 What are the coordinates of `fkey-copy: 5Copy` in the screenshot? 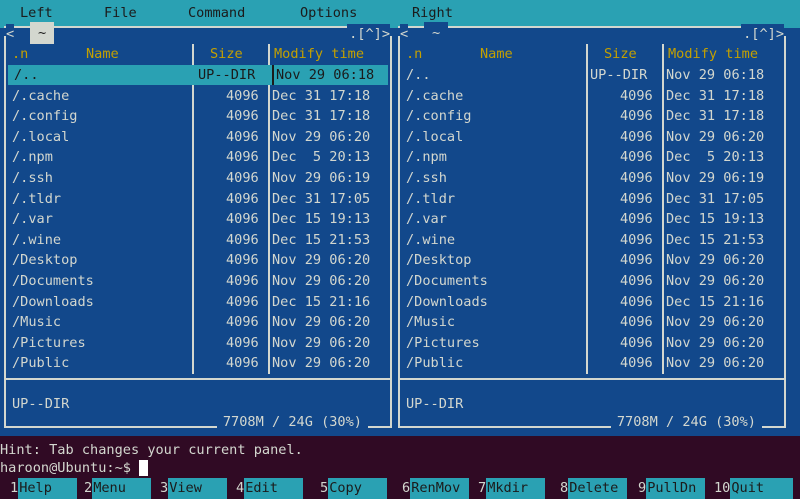 It's located at (354, 488).